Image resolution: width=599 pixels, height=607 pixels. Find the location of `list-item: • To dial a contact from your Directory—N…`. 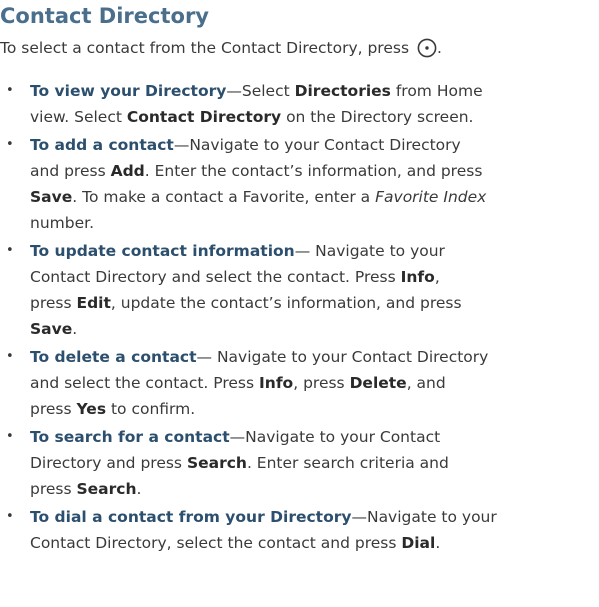

list-item: • To dial a contact from your Directory—N… is located at coordinates (299, 530).